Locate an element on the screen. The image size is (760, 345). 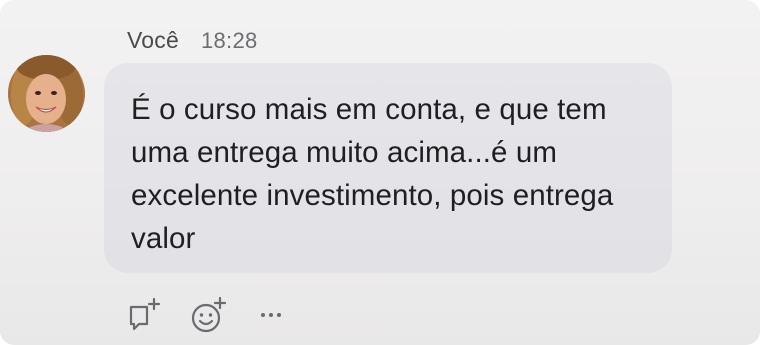
message-header: Você 18:28 is located at coordinates (192, 40).